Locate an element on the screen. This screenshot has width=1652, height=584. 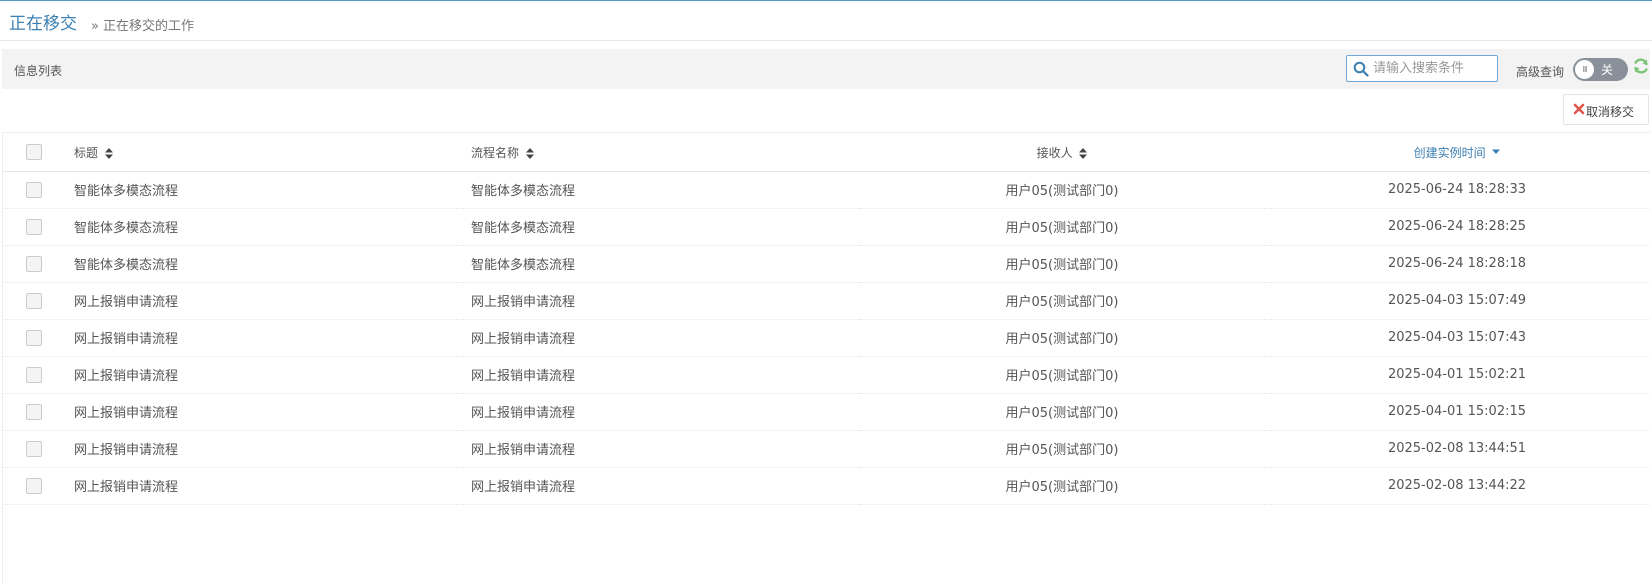
page-title: 正在移交 is located at coordinates (43, 24).